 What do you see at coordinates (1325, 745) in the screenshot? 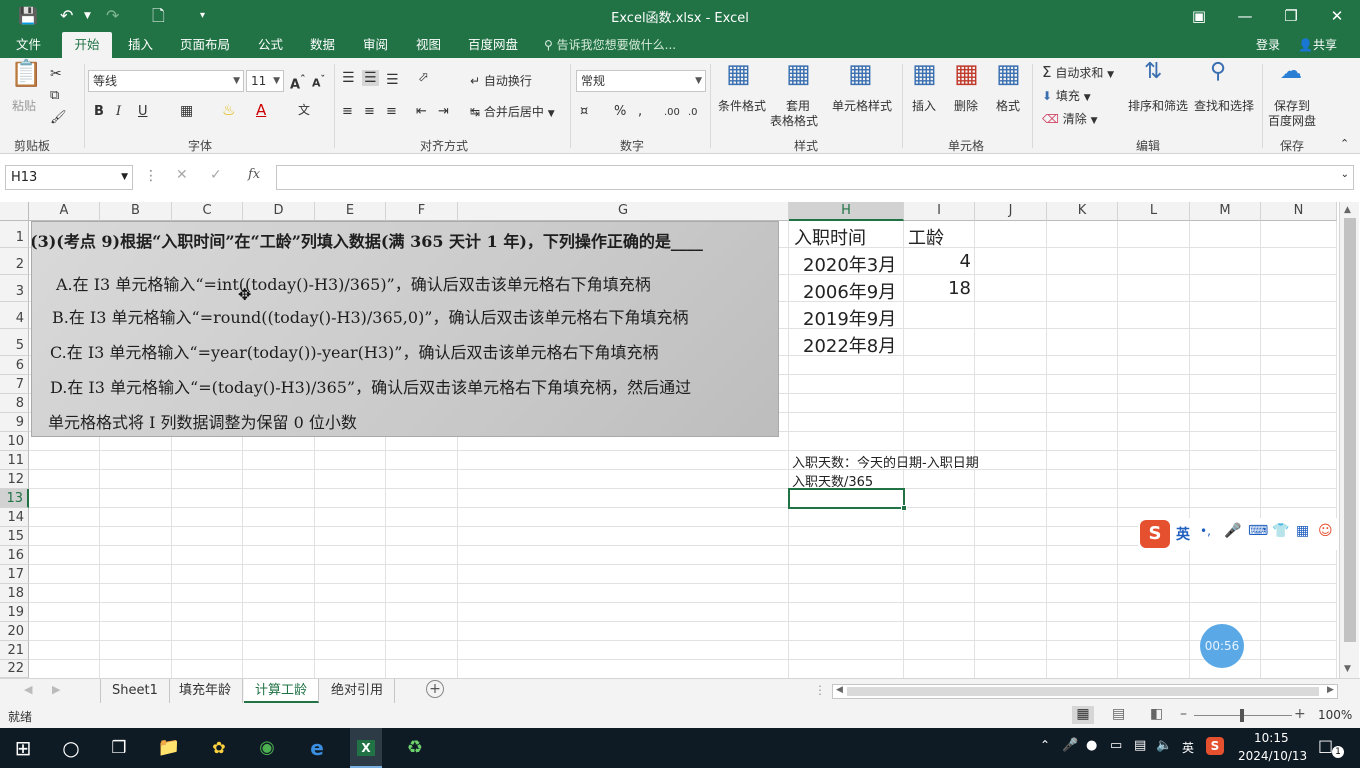
I see `notification-icon: □` at bounding box center [1325, 745].